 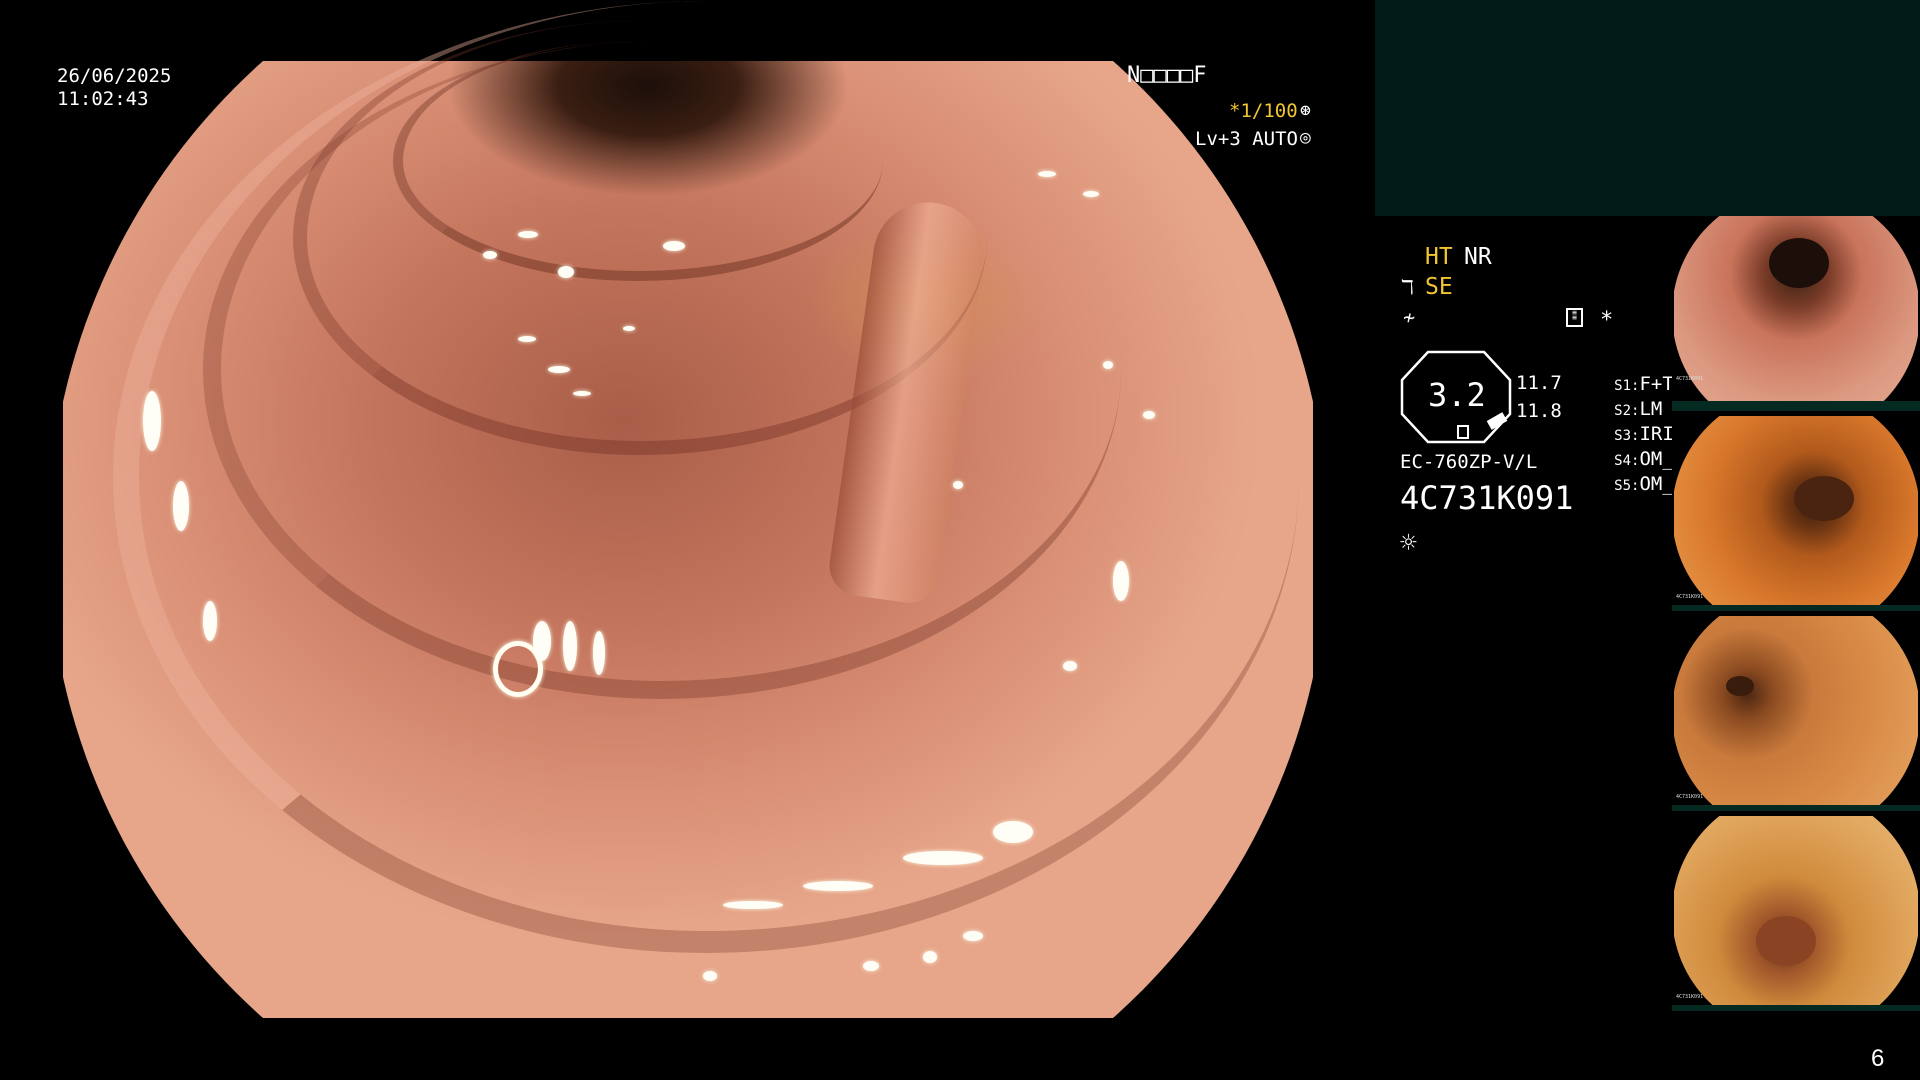 I want to click on top-right-panel, so click(x=1647, y=108).